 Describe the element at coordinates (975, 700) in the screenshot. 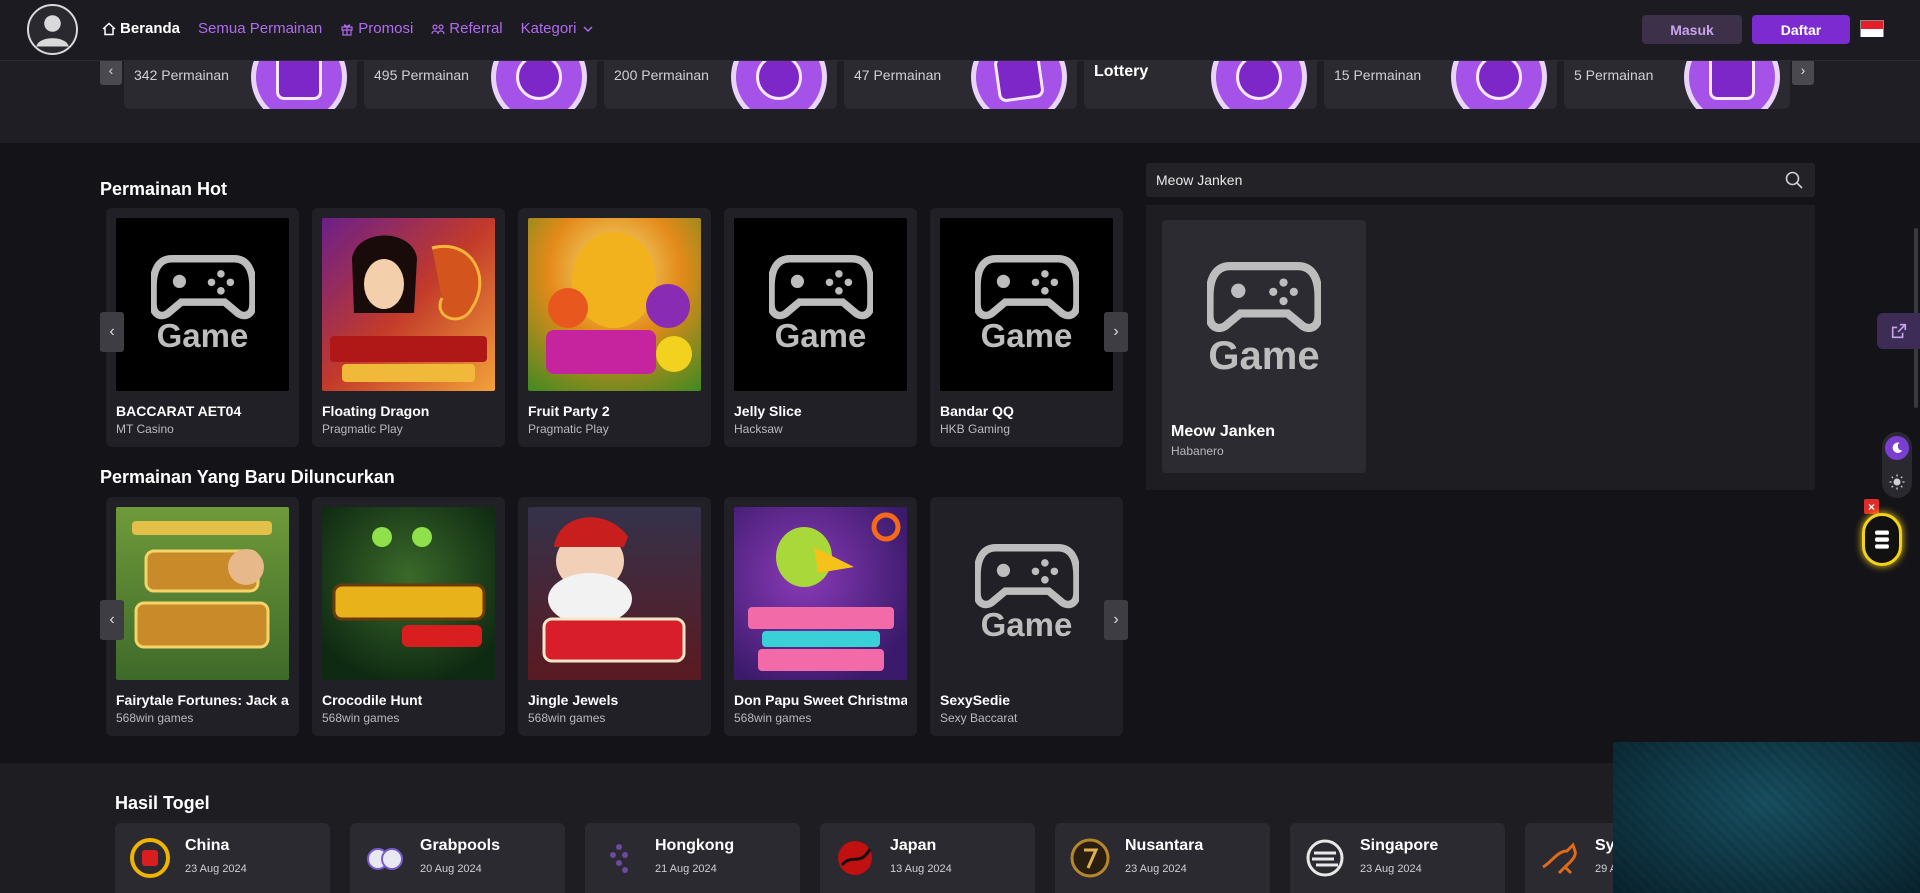

I see `game-name: SexySedie` at that location.